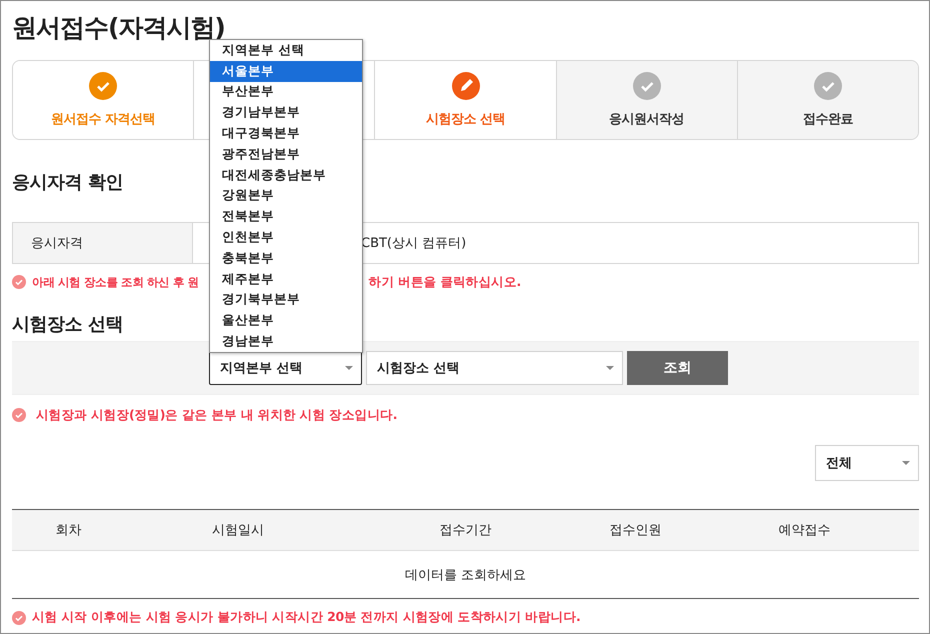  What do you see at coordinates (115, 282) in the screenshot?
I see `notice-text: 아래 시험 장소를 조회 하신 후 원` at bounding box center [115, 282].